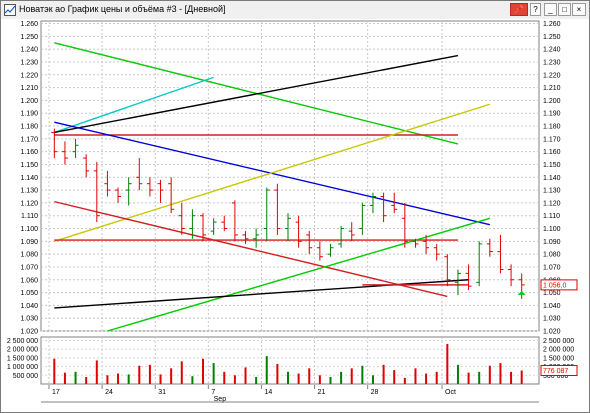 This screenshot has height=413, width=590. I want to click on price-tick-label-right: 1.260, so click(552, 24).